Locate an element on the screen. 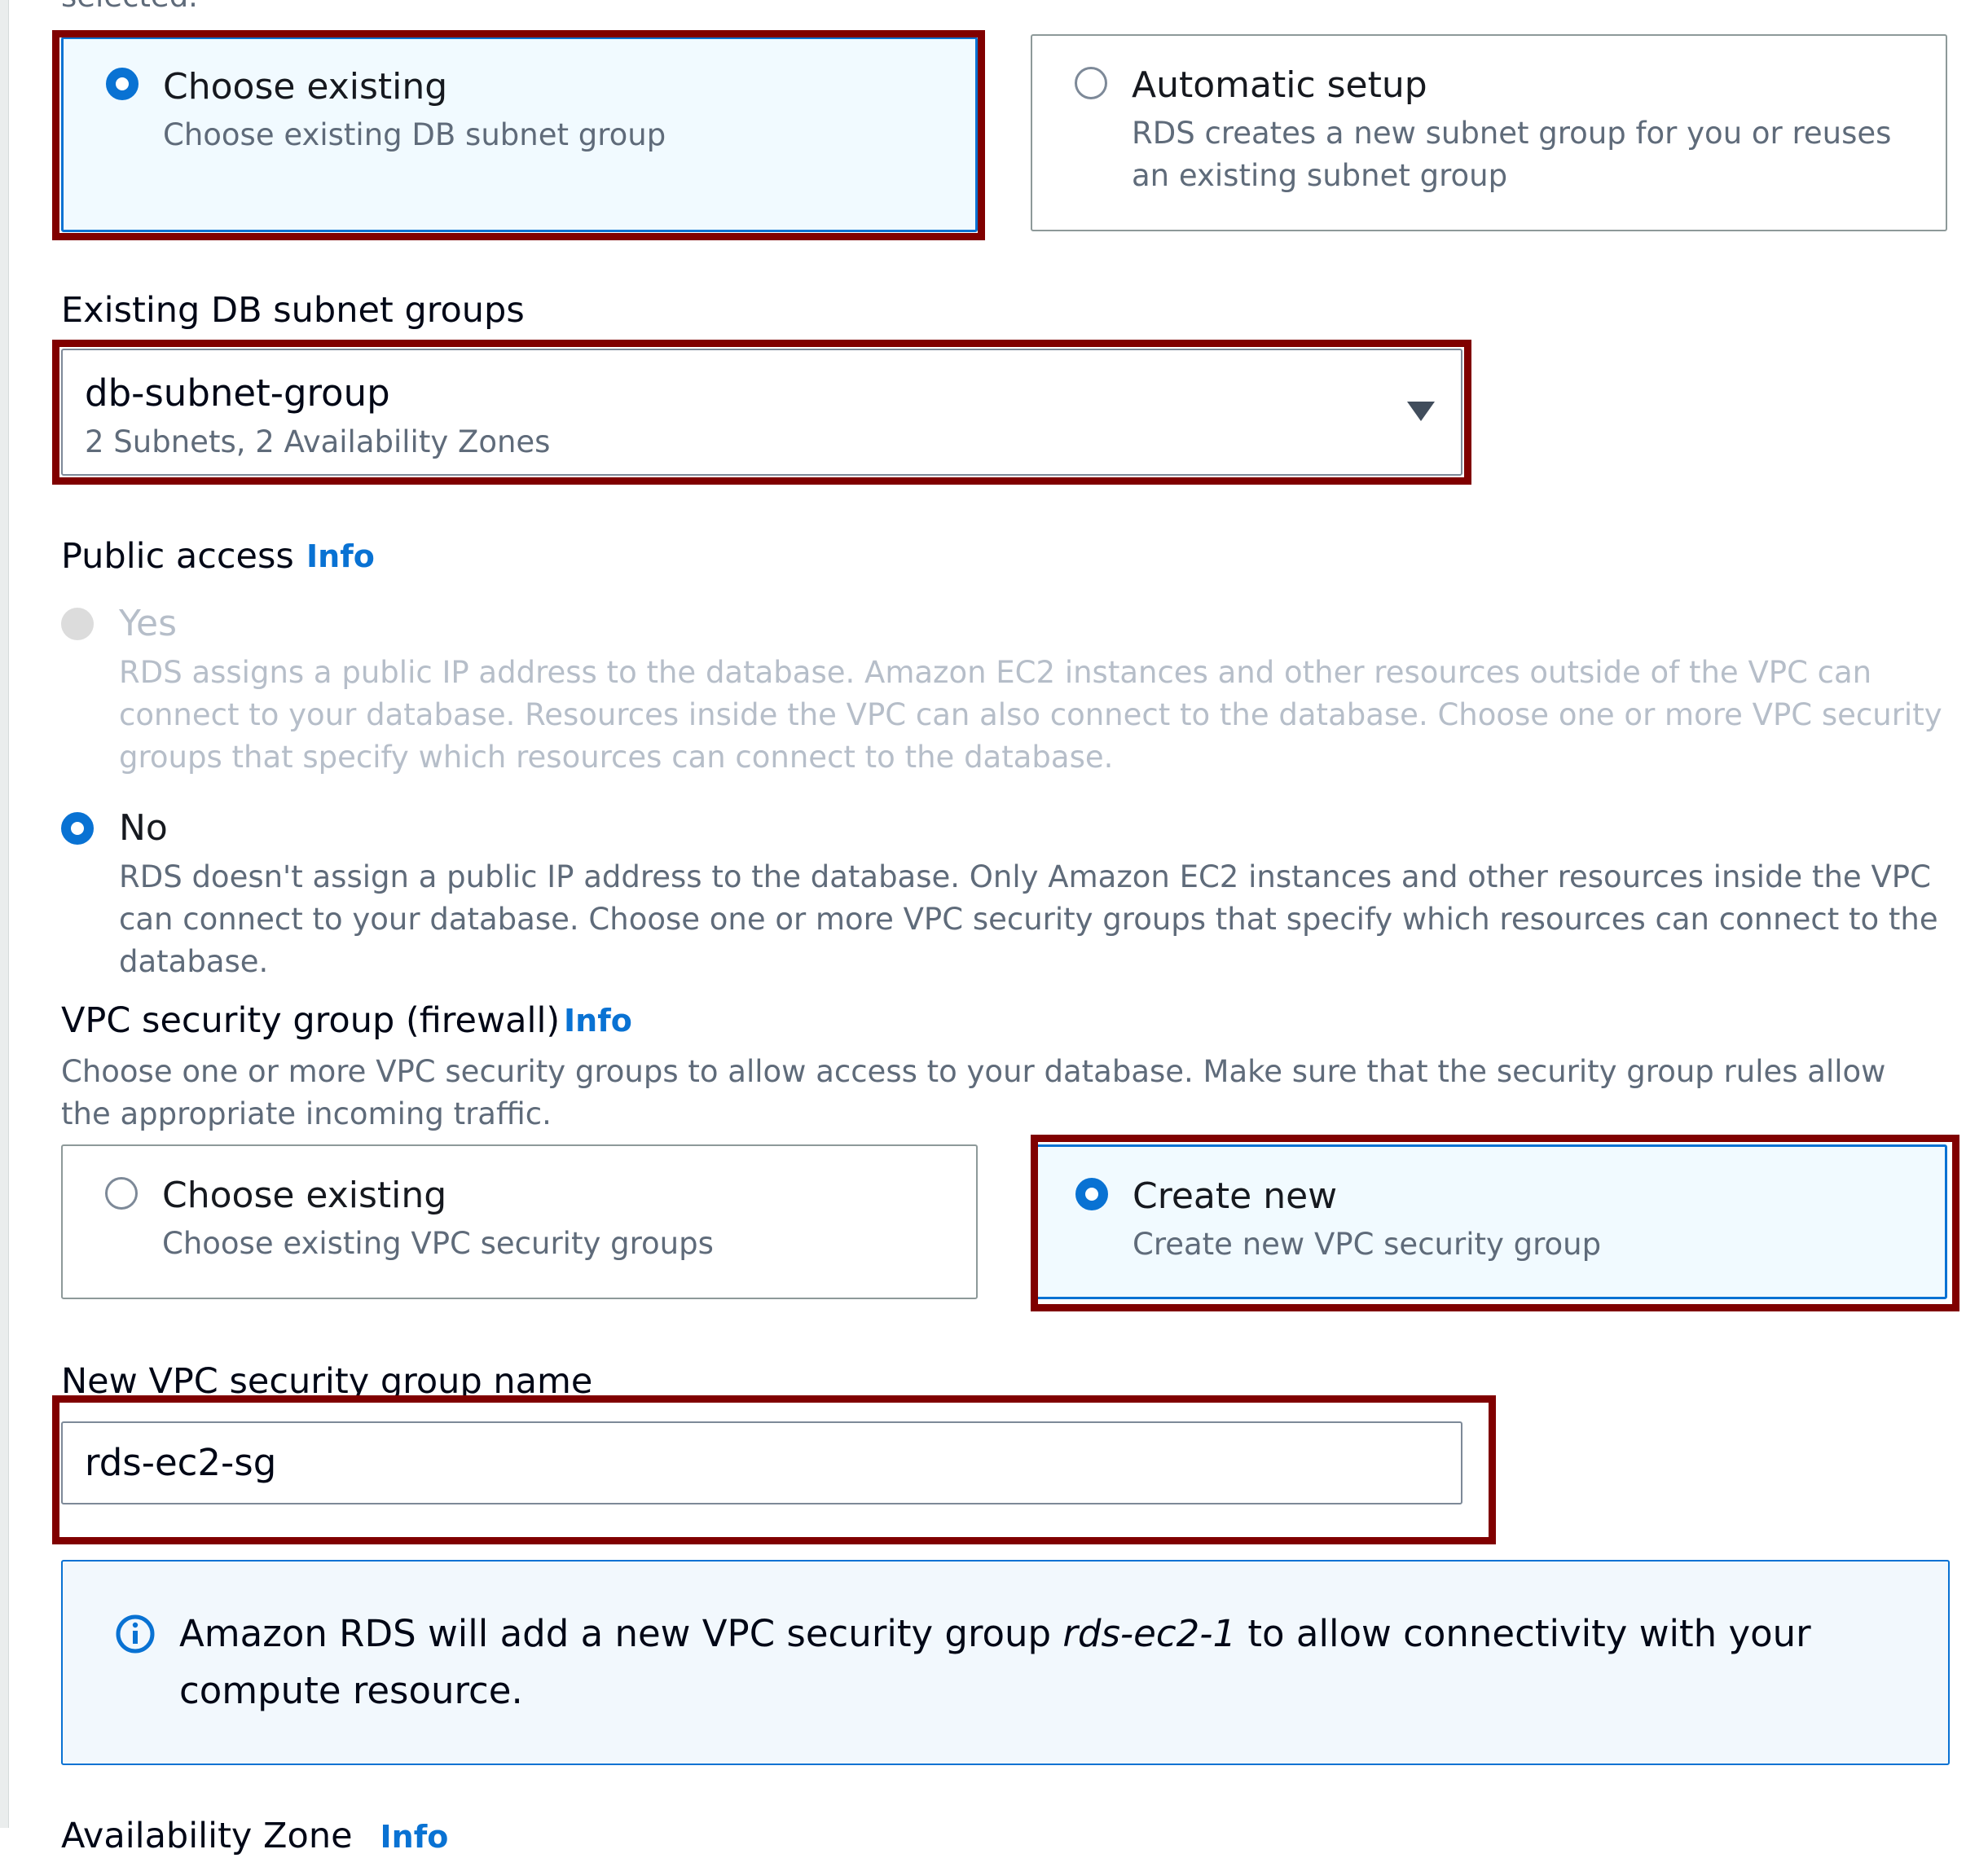 This screenshot has height=1858, width=1988. public-access-yes-radio is located at coordinates (77, 624).